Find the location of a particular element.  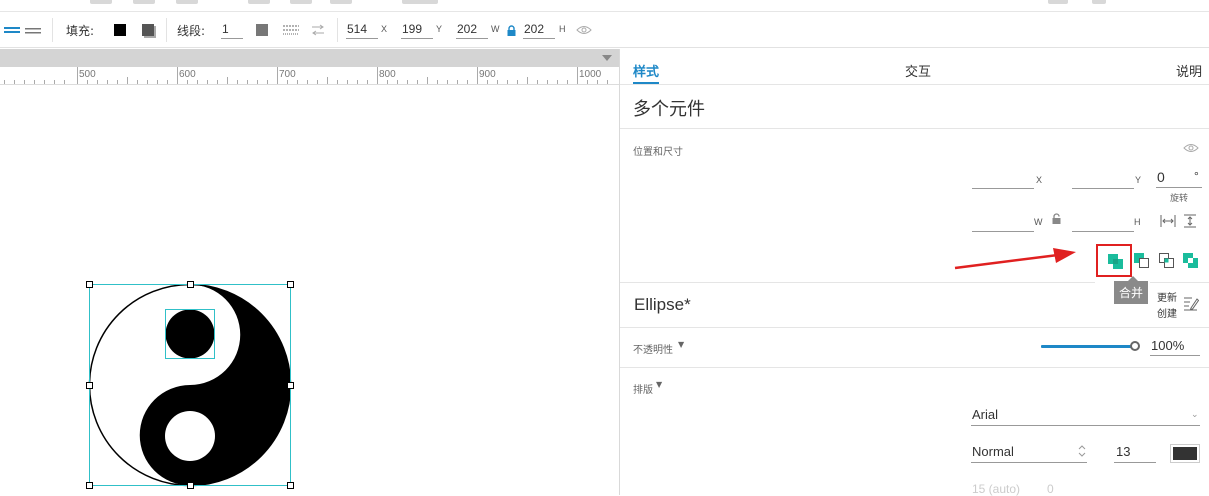

rotation-input: 0 is located at coordinates (1161, 177).